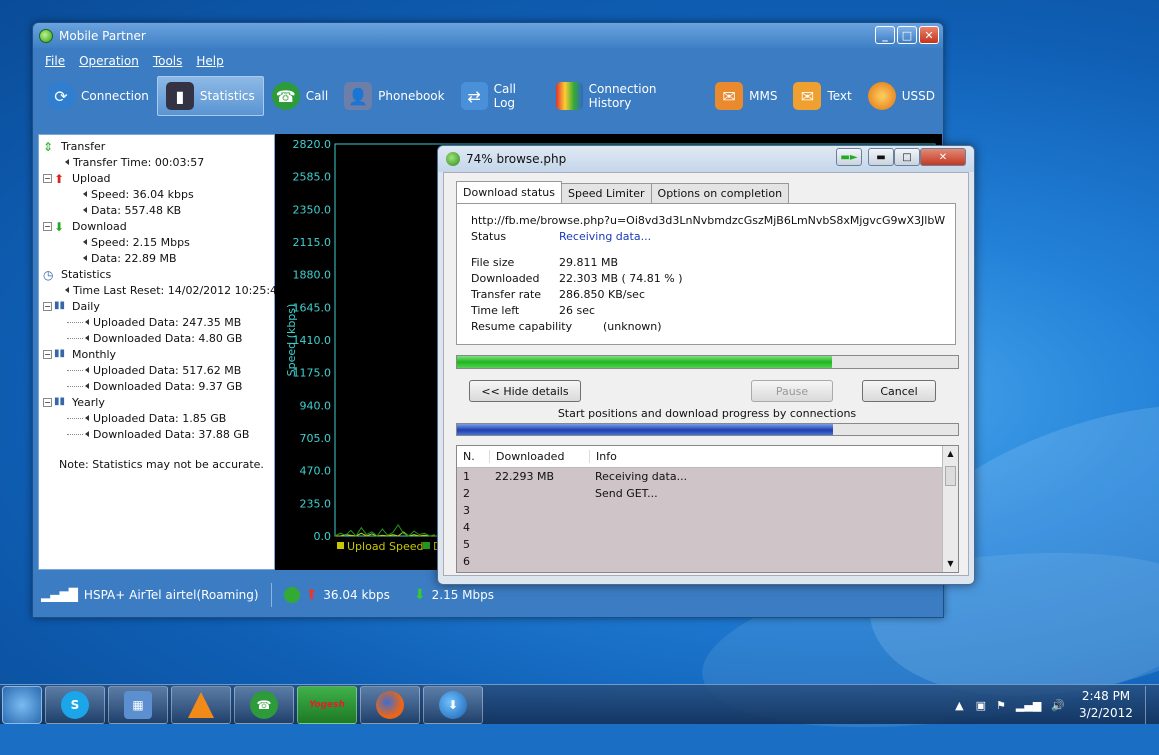  Describe the element at coordinates (385, 546) in the screenshot. I see `legend-label: Upload Speed` at that location.